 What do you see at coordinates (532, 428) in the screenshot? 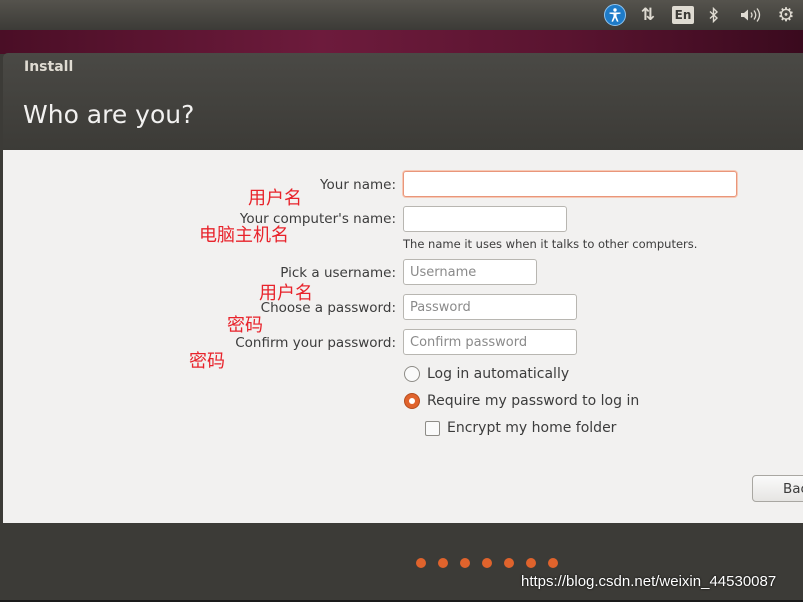
I see `encrypt-home-label: Encrypt my home folder` at bounding box center [532, 428].